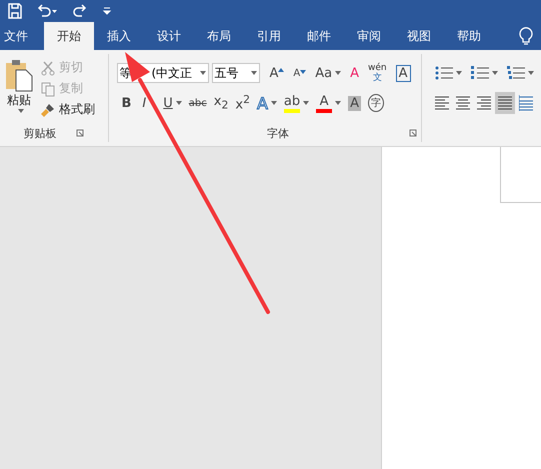 The width and height of the screenshot is (541, 469). Describe the element at coordinates (144, 103) in the screenshot. I see `font-button: I` at that location.